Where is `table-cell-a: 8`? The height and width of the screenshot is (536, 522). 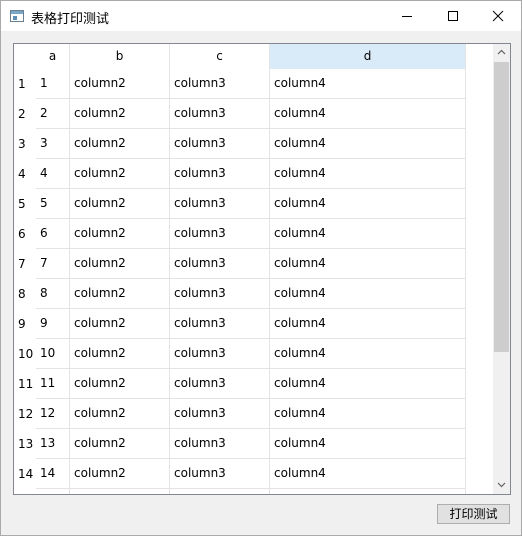 table-cell-a: 8 is located at coordinates (53, 294).